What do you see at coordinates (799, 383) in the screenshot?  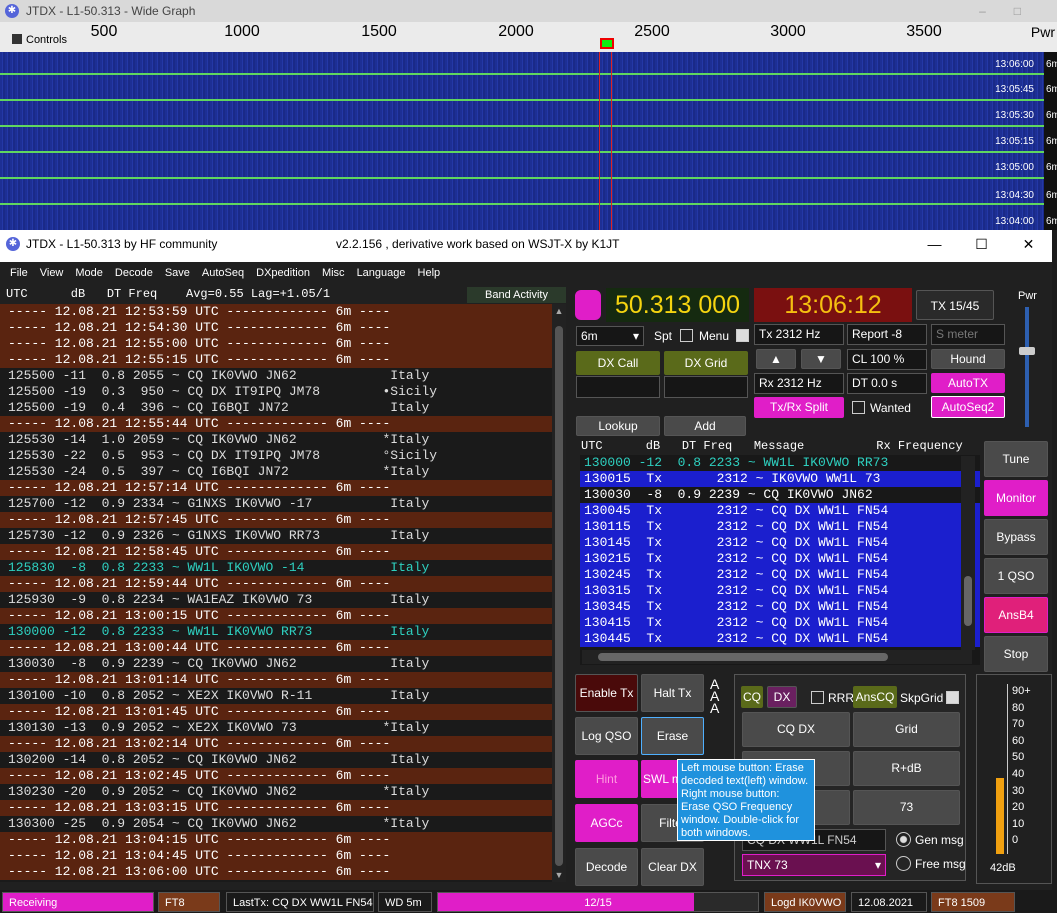 I see `rx-frequency-spinbox: Rx 2312 Hz` at bounding box center [799, 383].